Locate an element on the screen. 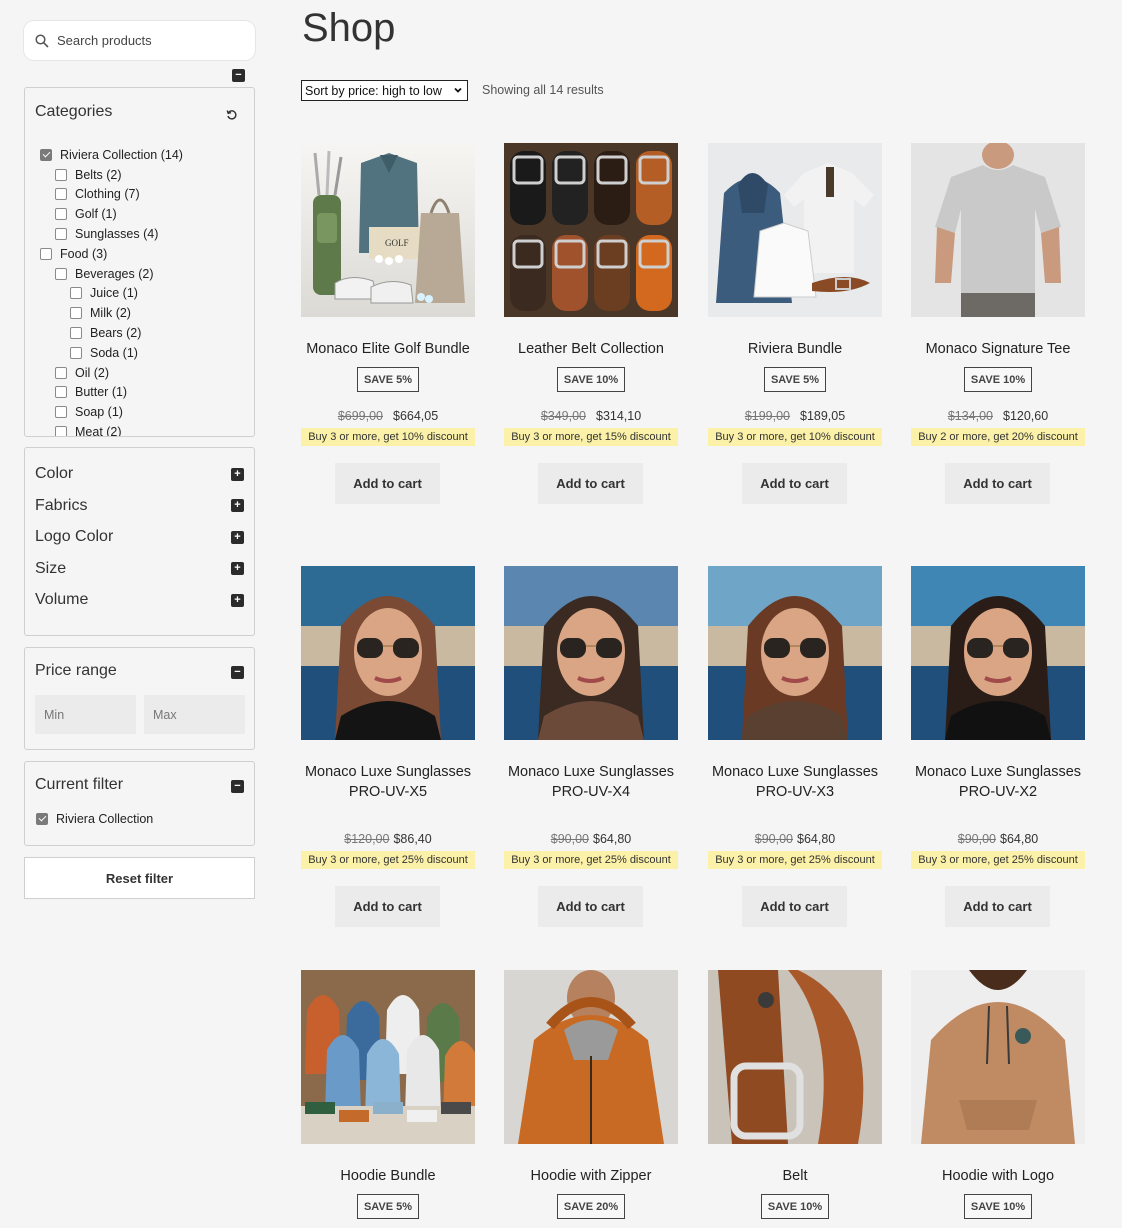 The width and height of the screenshot is (1122, 1228). collapse-price-button: − is located at coordinates (237, 672).